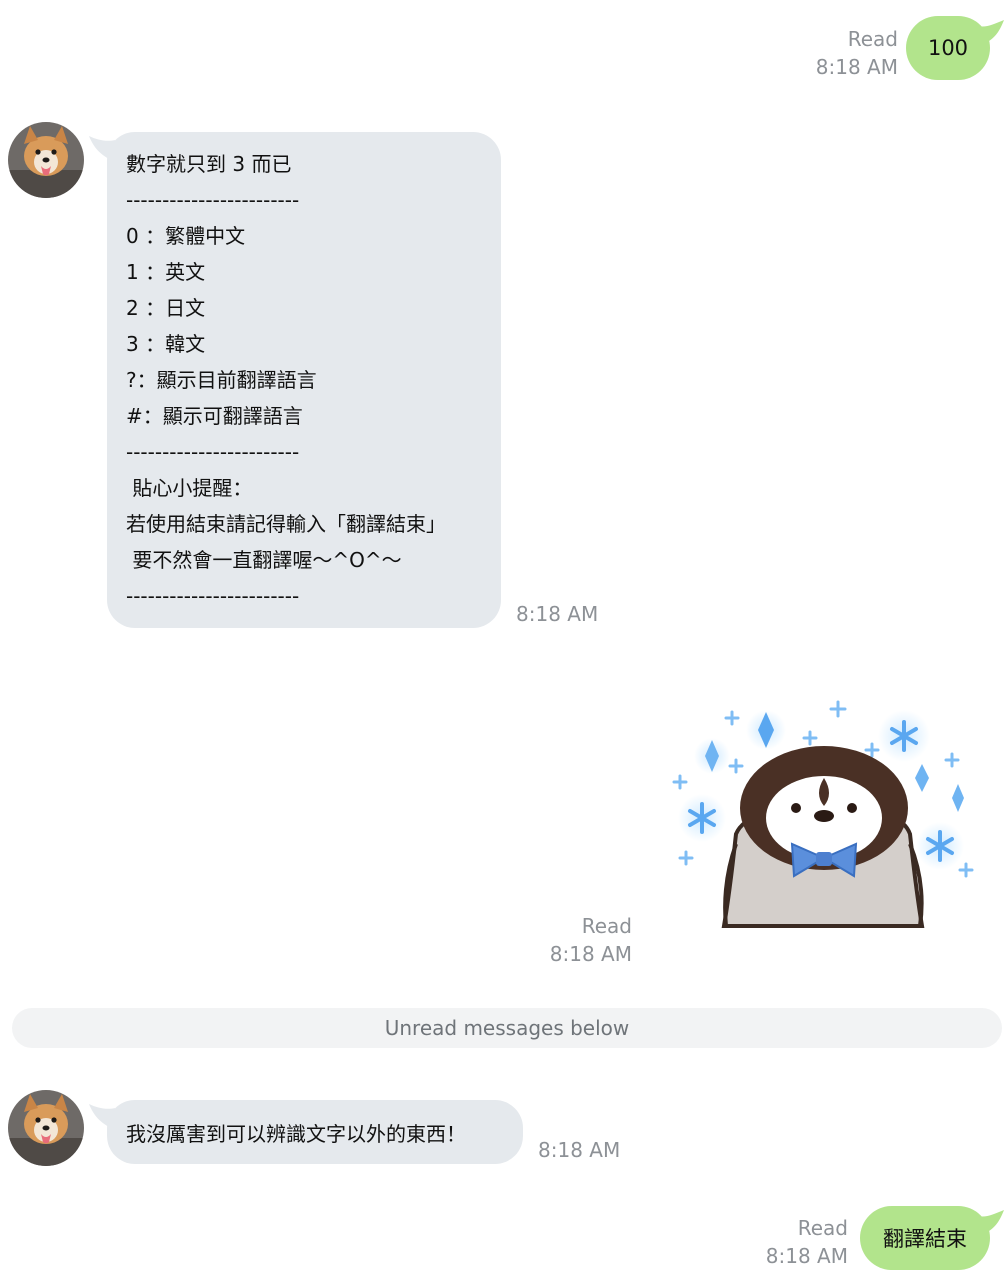  What do you see at coordinates (221, 380) in the screenshot?
I see `menu-line: ?：顯示目前翻譯語言` at bounding box center [221, 380].